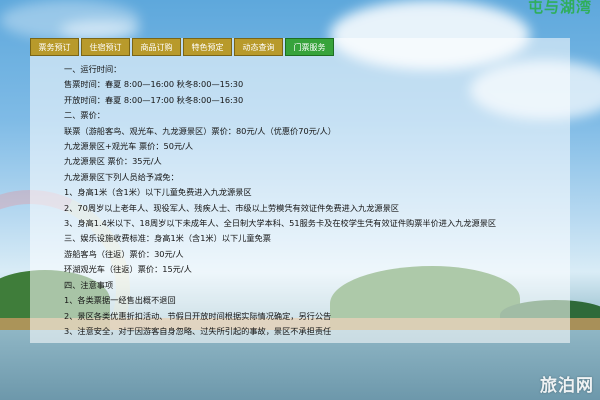 The height and width of the screenshot is (400, 600). Describe the element at coordinates (198, 315) in the screenshot. I see `text-line: 2、景区各类优惠折扣活动、节假日开放时间根据实际情况确定，另行公告` at that location.